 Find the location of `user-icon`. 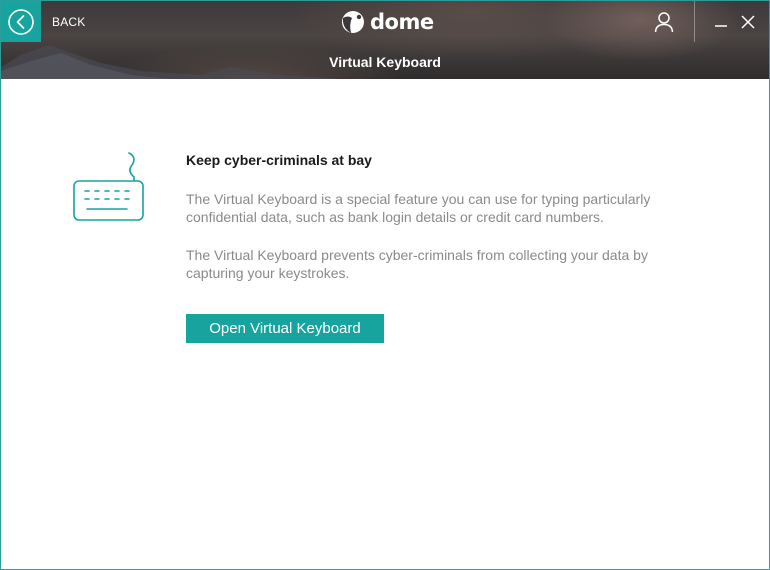

user-icon is located at coordinates (664, 22).